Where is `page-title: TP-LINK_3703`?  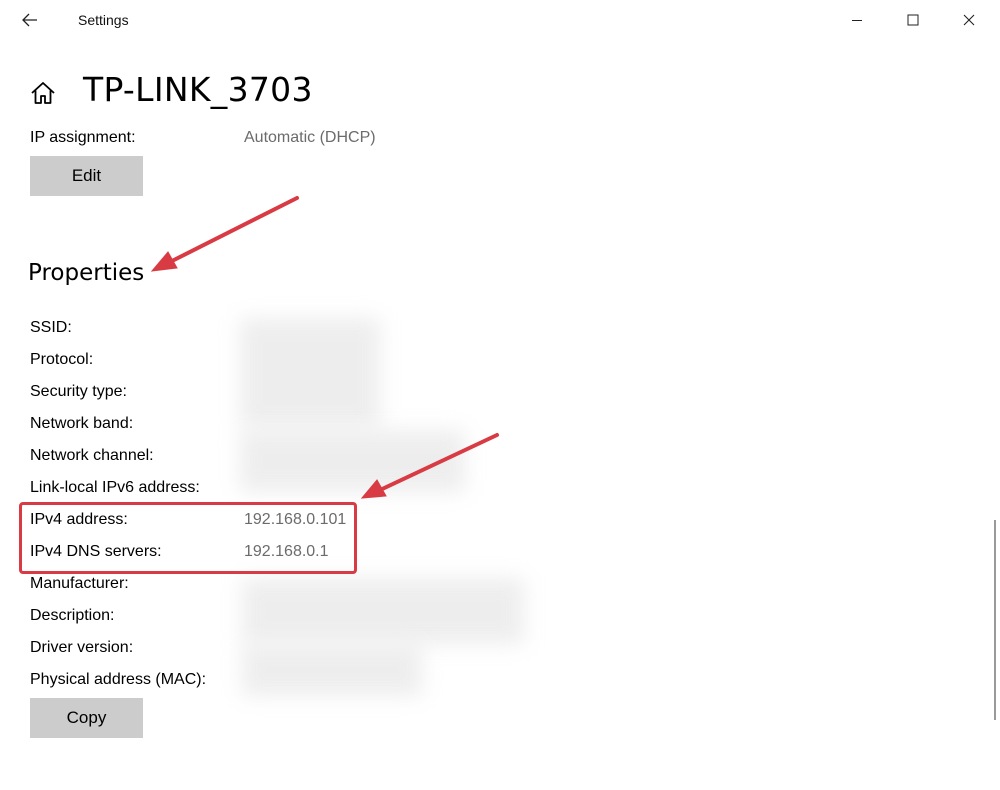 page-title: TP-LINK_3703 is located at coordinates (198, 89).